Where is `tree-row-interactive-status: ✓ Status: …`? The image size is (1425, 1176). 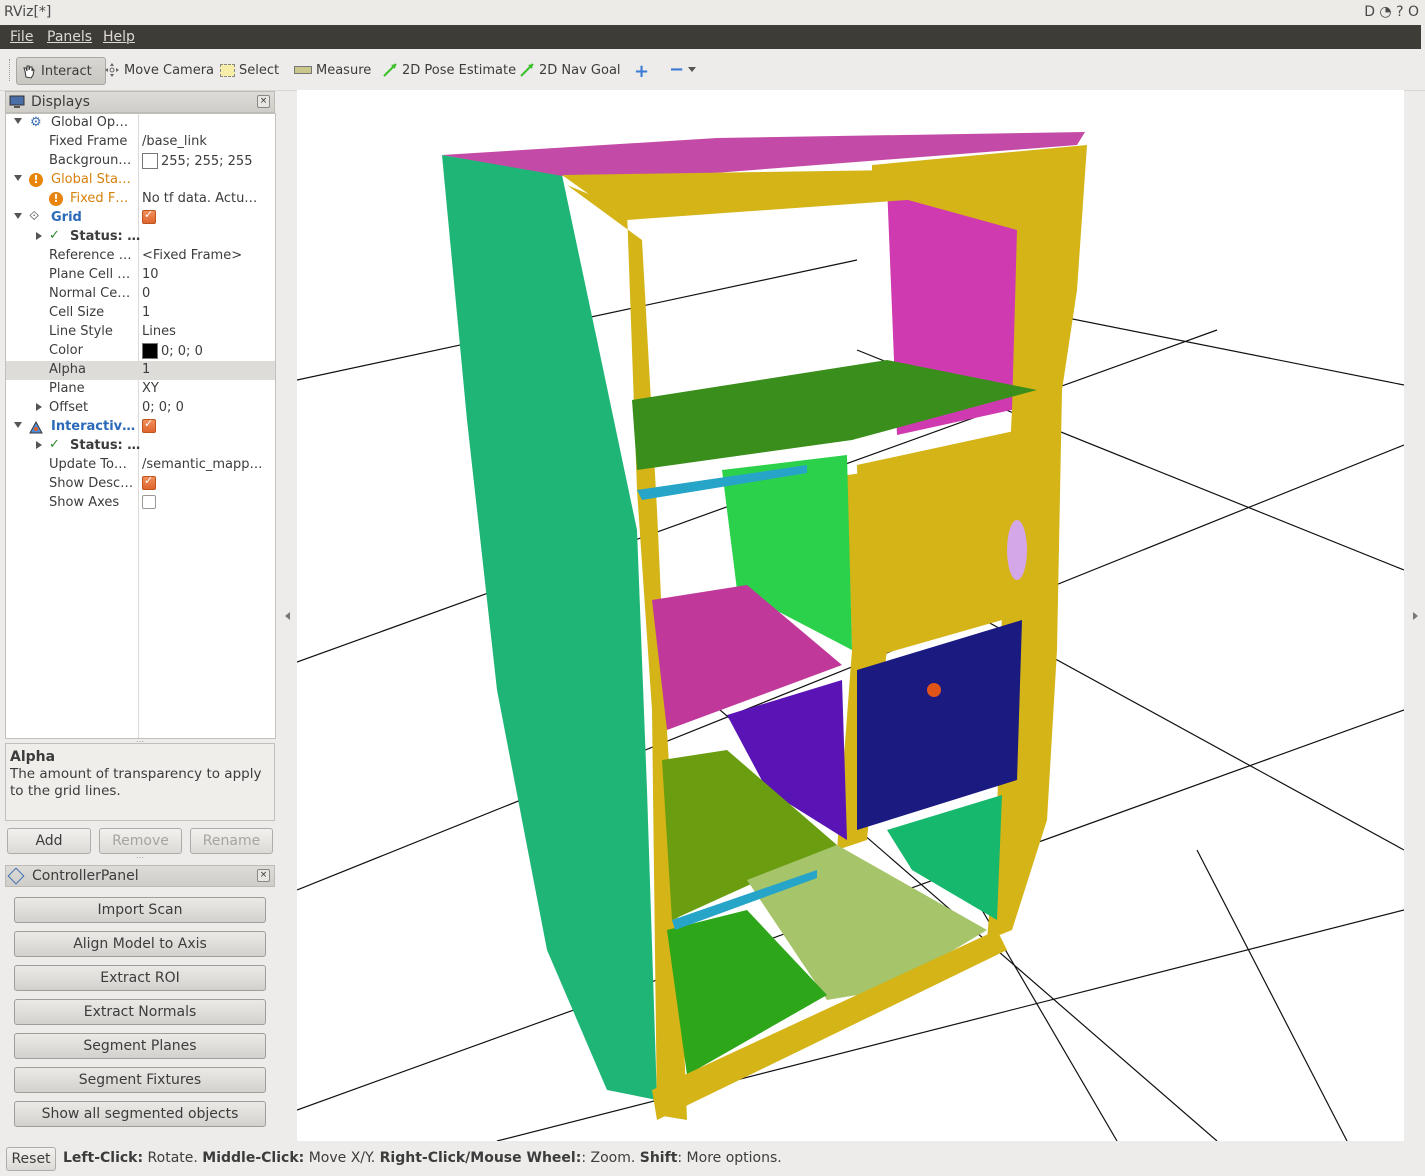
tree-row-interactive-status: ✓ Status: … is located at coordinates (140, 446).